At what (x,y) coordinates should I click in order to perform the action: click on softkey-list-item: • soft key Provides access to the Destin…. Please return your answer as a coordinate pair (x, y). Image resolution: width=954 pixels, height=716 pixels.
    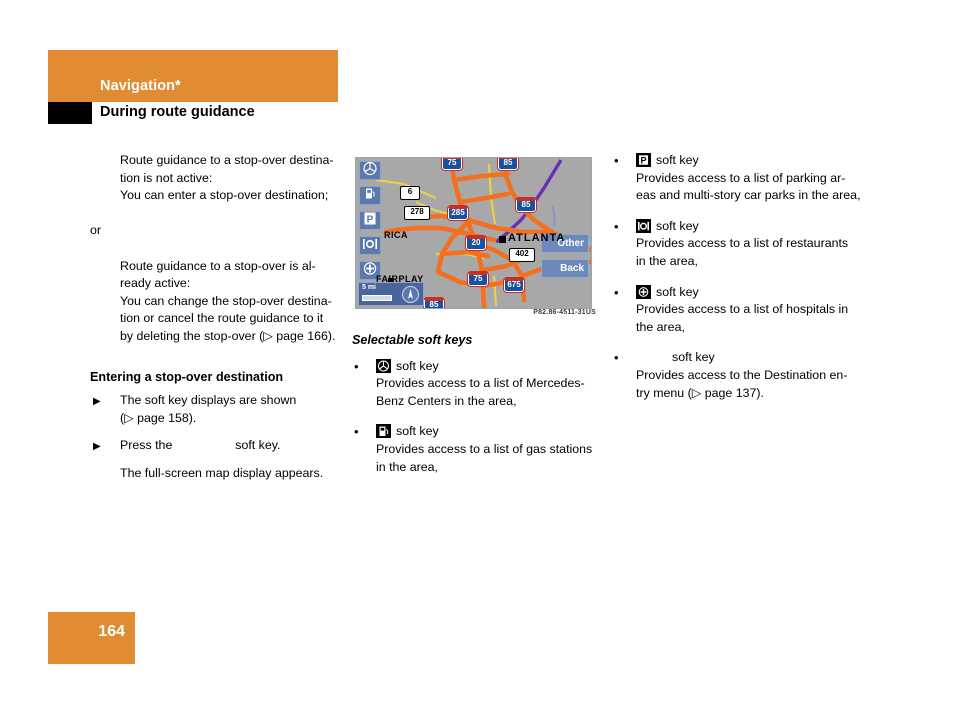
    Looking at the image, I should click on (757, 375).